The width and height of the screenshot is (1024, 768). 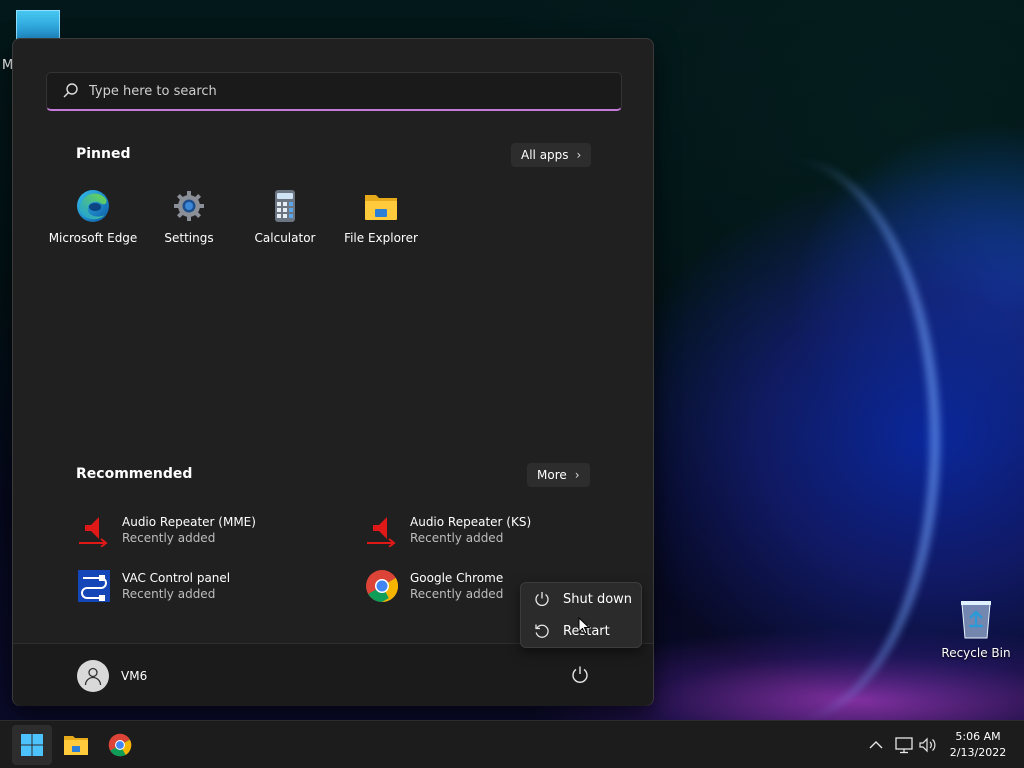 I want to click on recommended-item-name: Google Chrome, so click(x=457, y=578).